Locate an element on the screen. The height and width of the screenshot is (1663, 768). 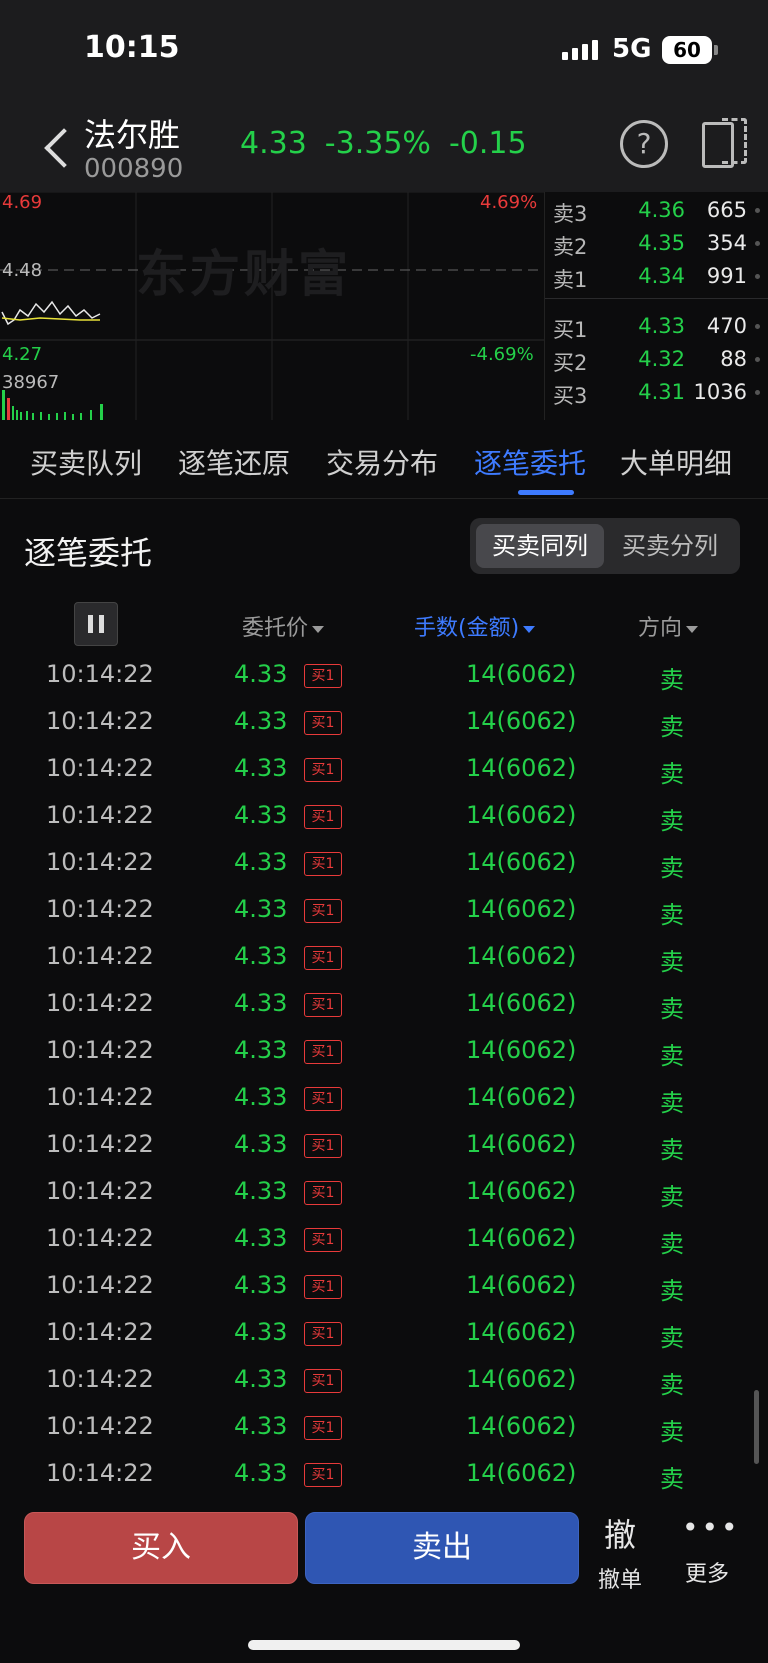
intraday-chart: 东方财富 4.69 4.69% 4.48 4.27 -4.69% 38967 is located at coordinates (272, 306).